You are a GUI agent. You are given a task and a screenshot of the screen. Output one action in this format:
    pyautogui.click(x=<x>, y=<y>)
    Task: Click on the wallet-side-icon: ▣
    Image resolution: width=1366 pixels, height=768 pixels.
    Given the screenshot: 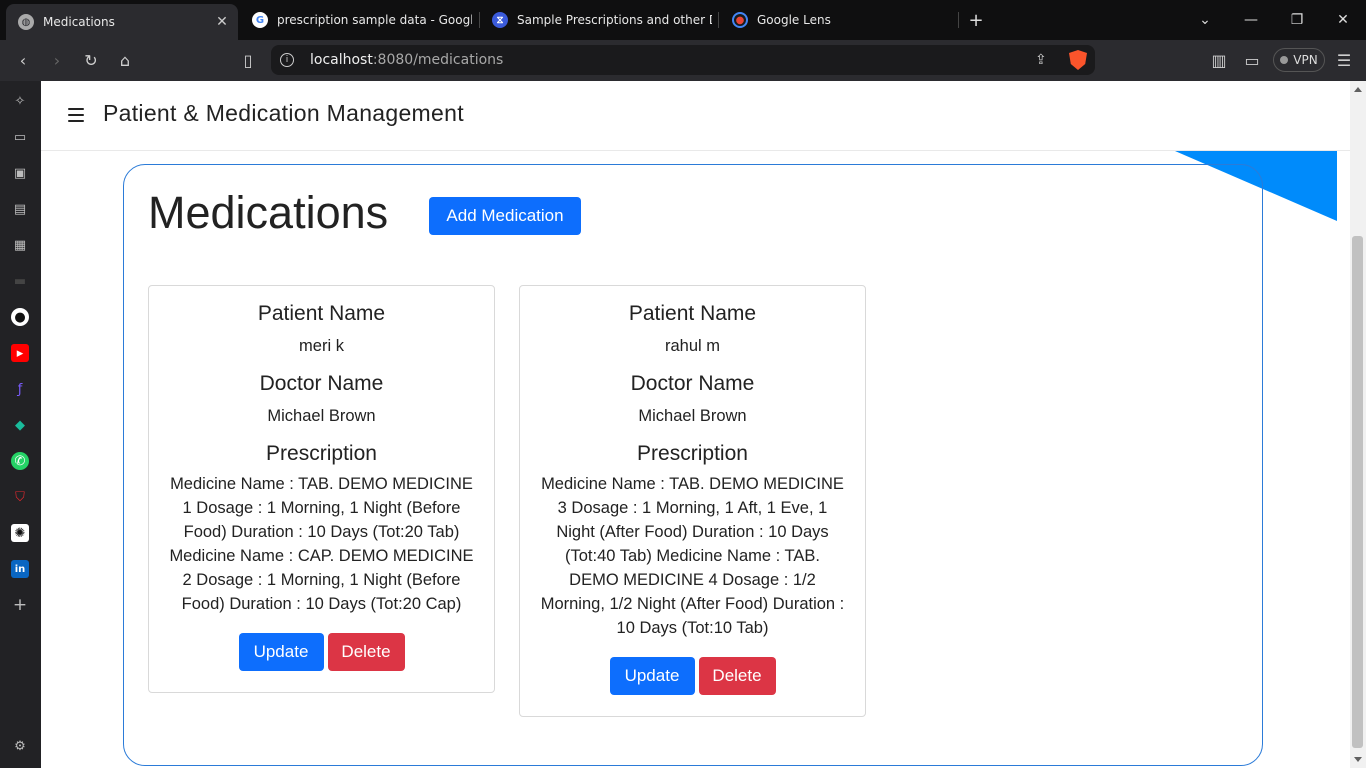 What is the action you would take?
    pyautogui.click(x=20, y=173)
    